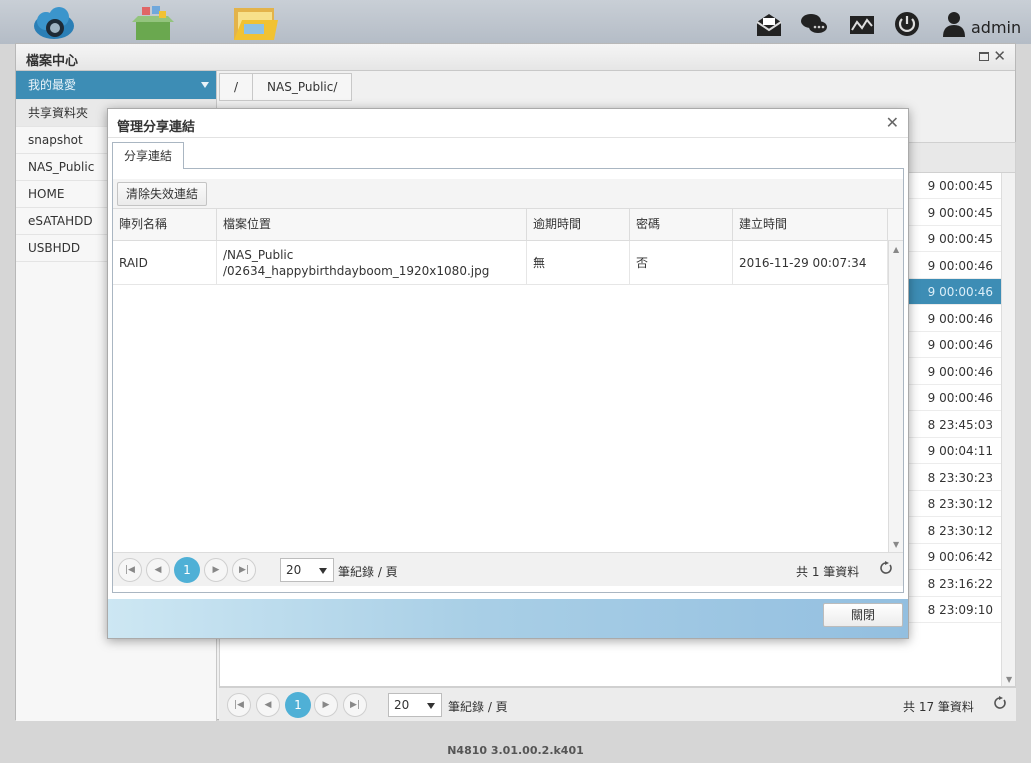  What do you see at coordinates (258, 254) in the screenshot?
I see `cell-path-line1: /NAS_Public` at bounding box center [258, 254].